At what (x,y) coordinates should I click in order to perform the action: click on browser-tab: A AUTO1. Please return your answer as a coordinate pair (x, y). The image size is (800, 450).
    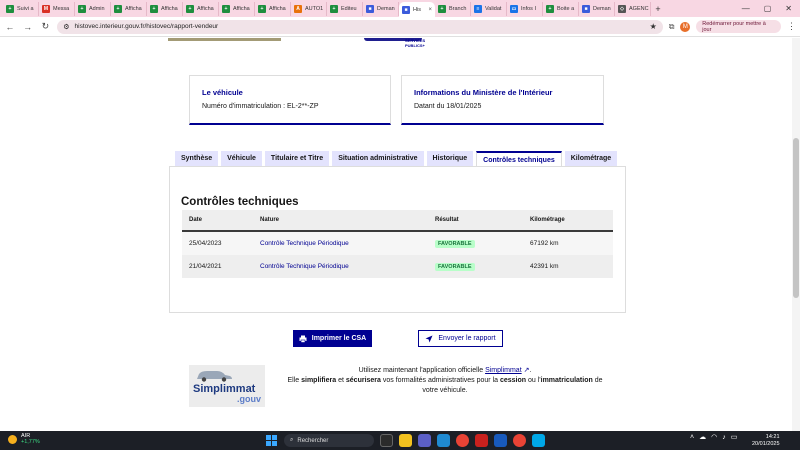
    Looking at the image, I should click on (309, 8).